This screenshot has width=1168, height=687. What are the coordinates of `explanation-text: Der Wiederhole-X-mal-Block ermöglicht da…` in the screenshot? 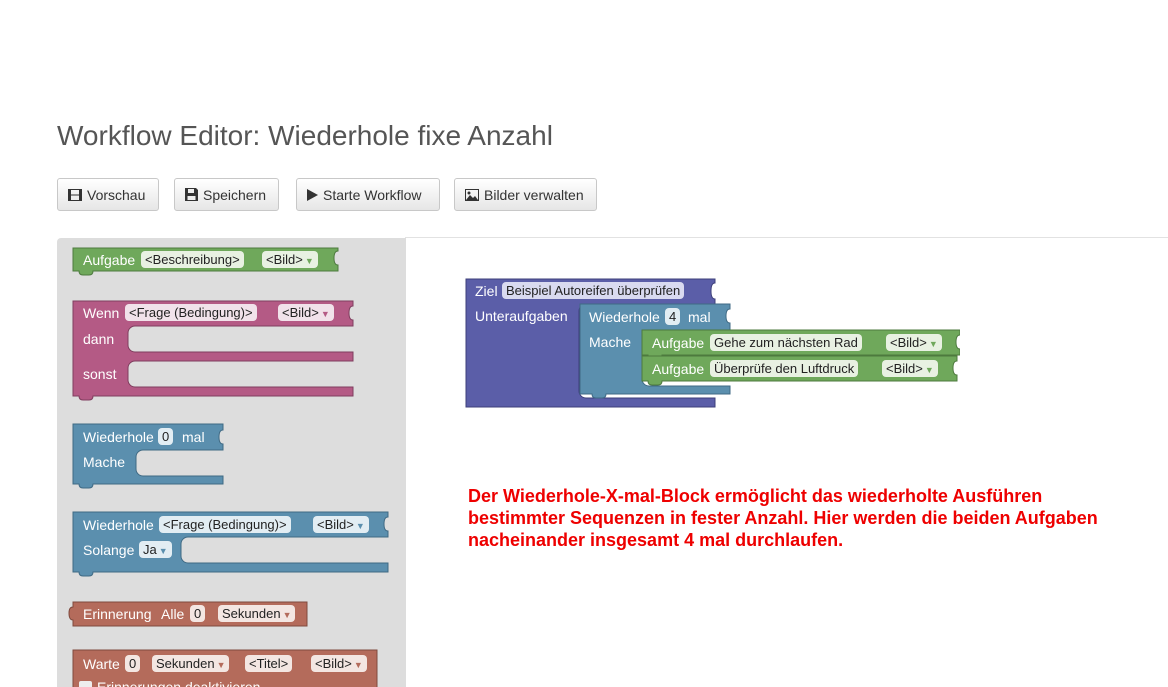 It's located at (783, 518).